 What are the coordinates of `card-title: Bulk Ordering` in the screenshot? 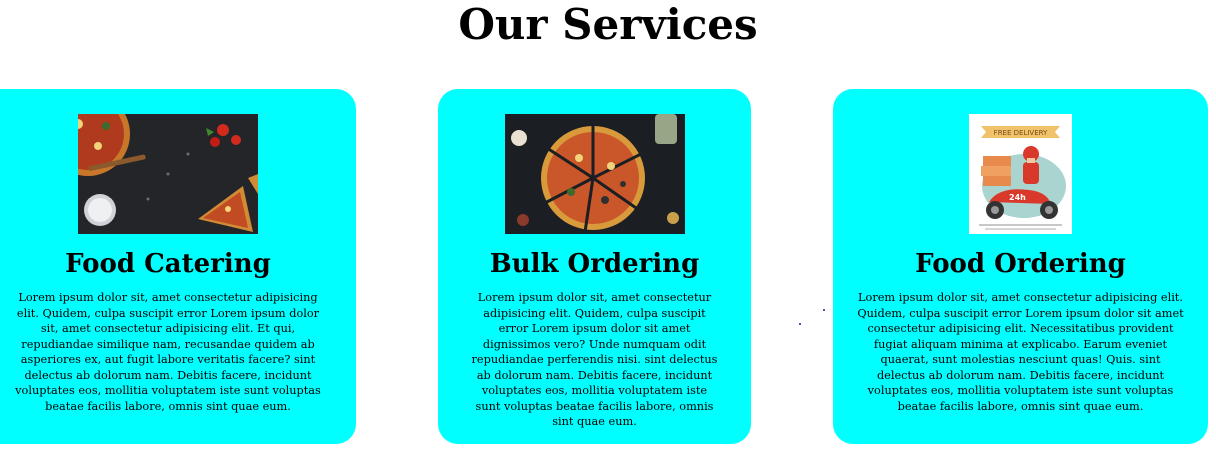 It's located at (594, 264).